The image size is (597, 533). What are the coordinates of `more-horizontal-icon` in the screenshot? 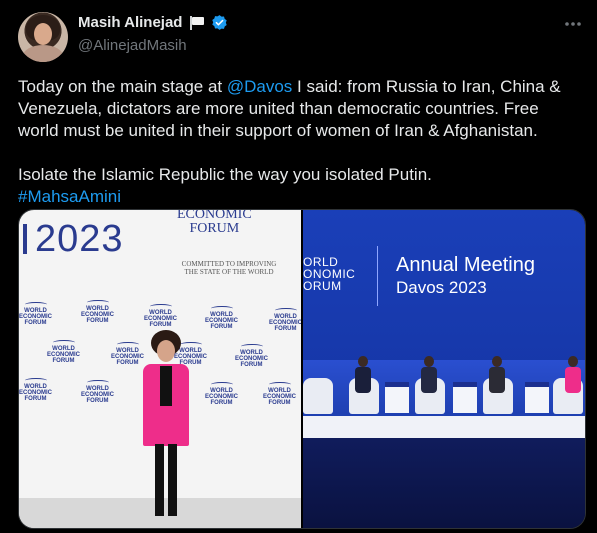 It's located at (573, 24).